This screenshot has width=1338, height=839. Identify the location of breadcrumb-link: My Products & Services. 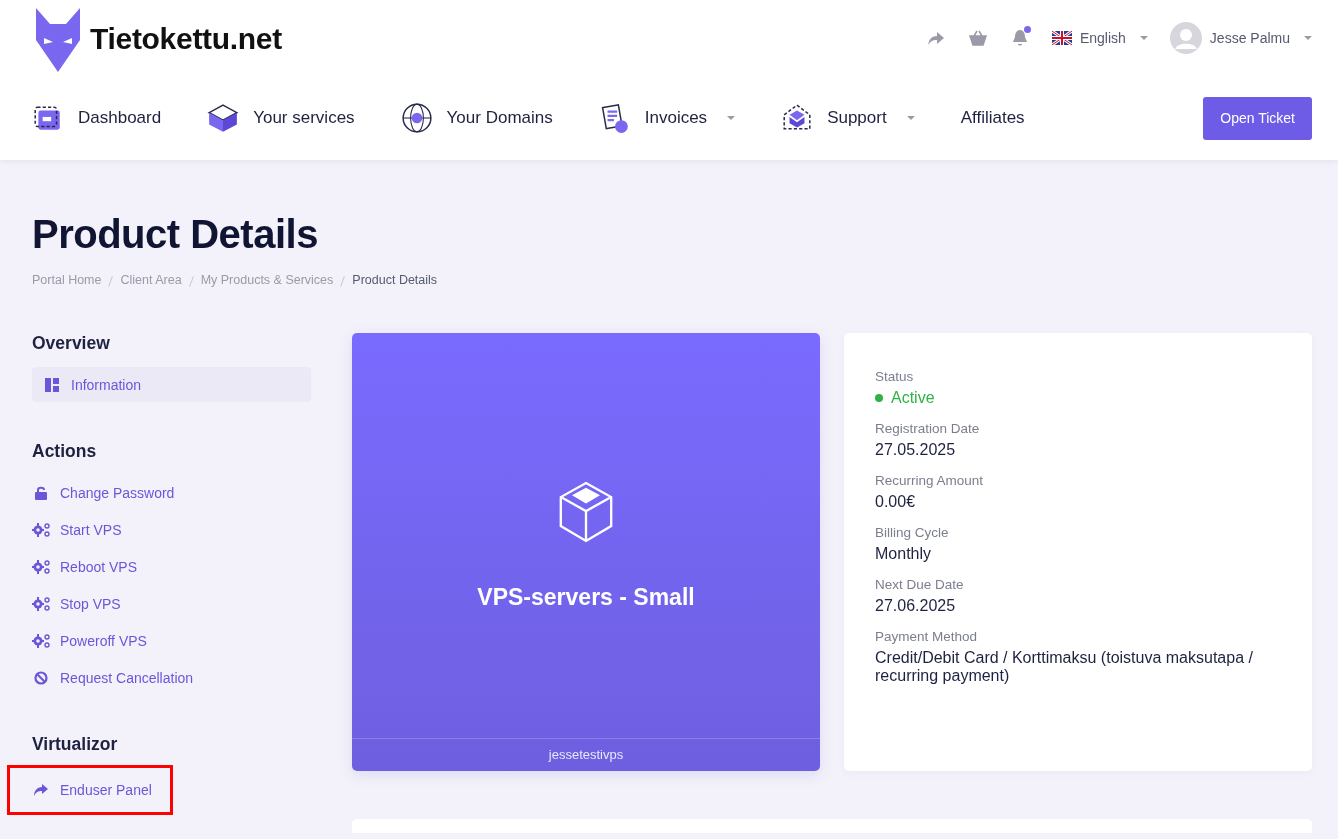
(267, 280).